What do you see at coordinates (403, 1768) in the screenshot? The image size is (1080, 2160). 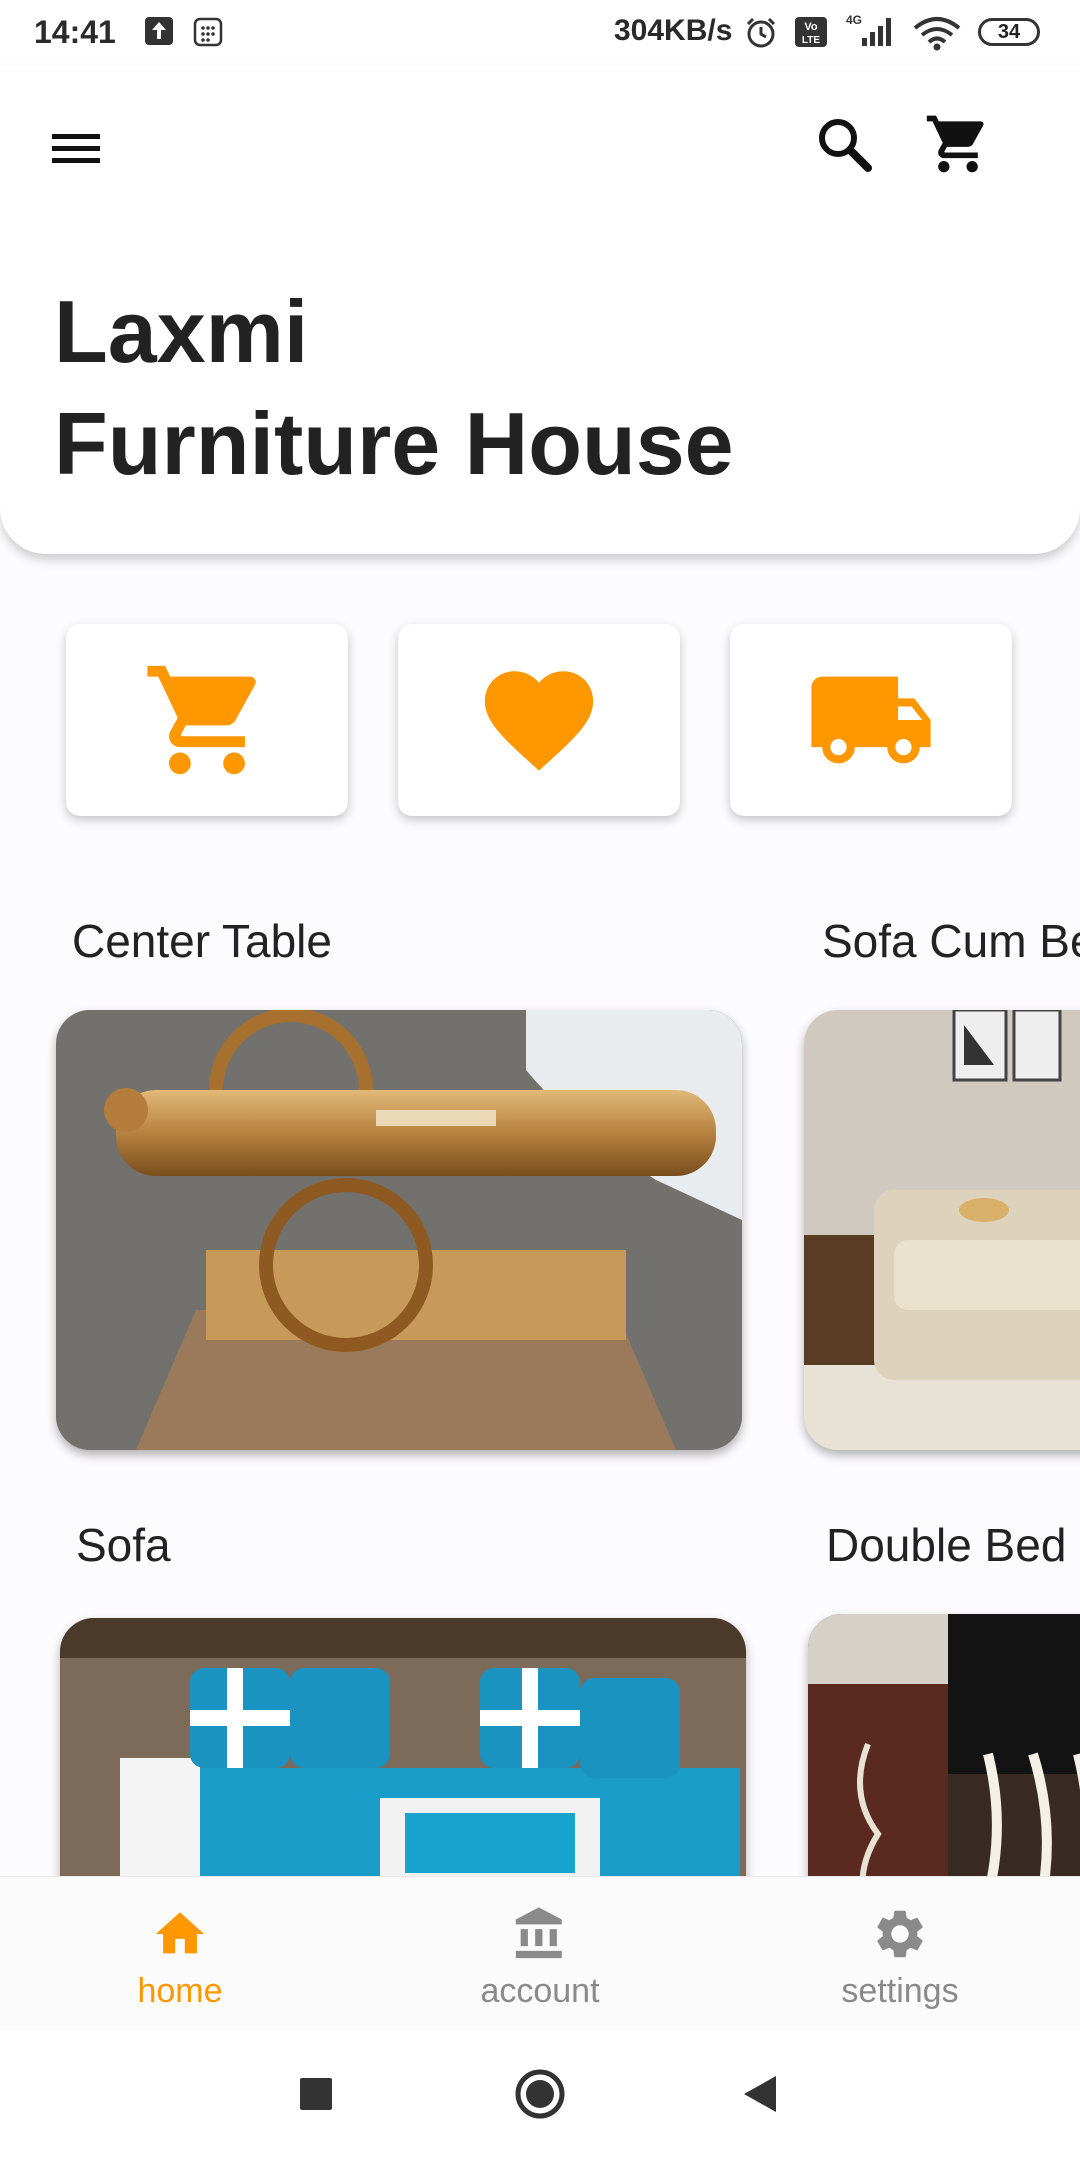 I see `category-image-sofa` at bounding box center [403, 1768].